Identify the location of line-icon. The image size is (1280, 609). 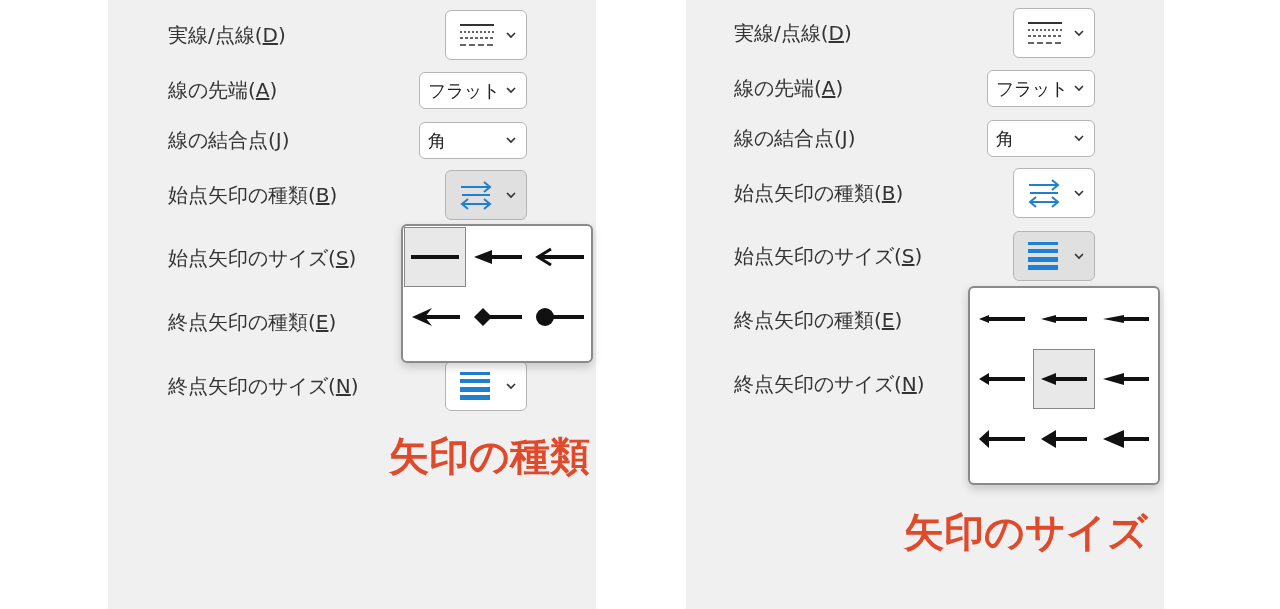
(435, 257).